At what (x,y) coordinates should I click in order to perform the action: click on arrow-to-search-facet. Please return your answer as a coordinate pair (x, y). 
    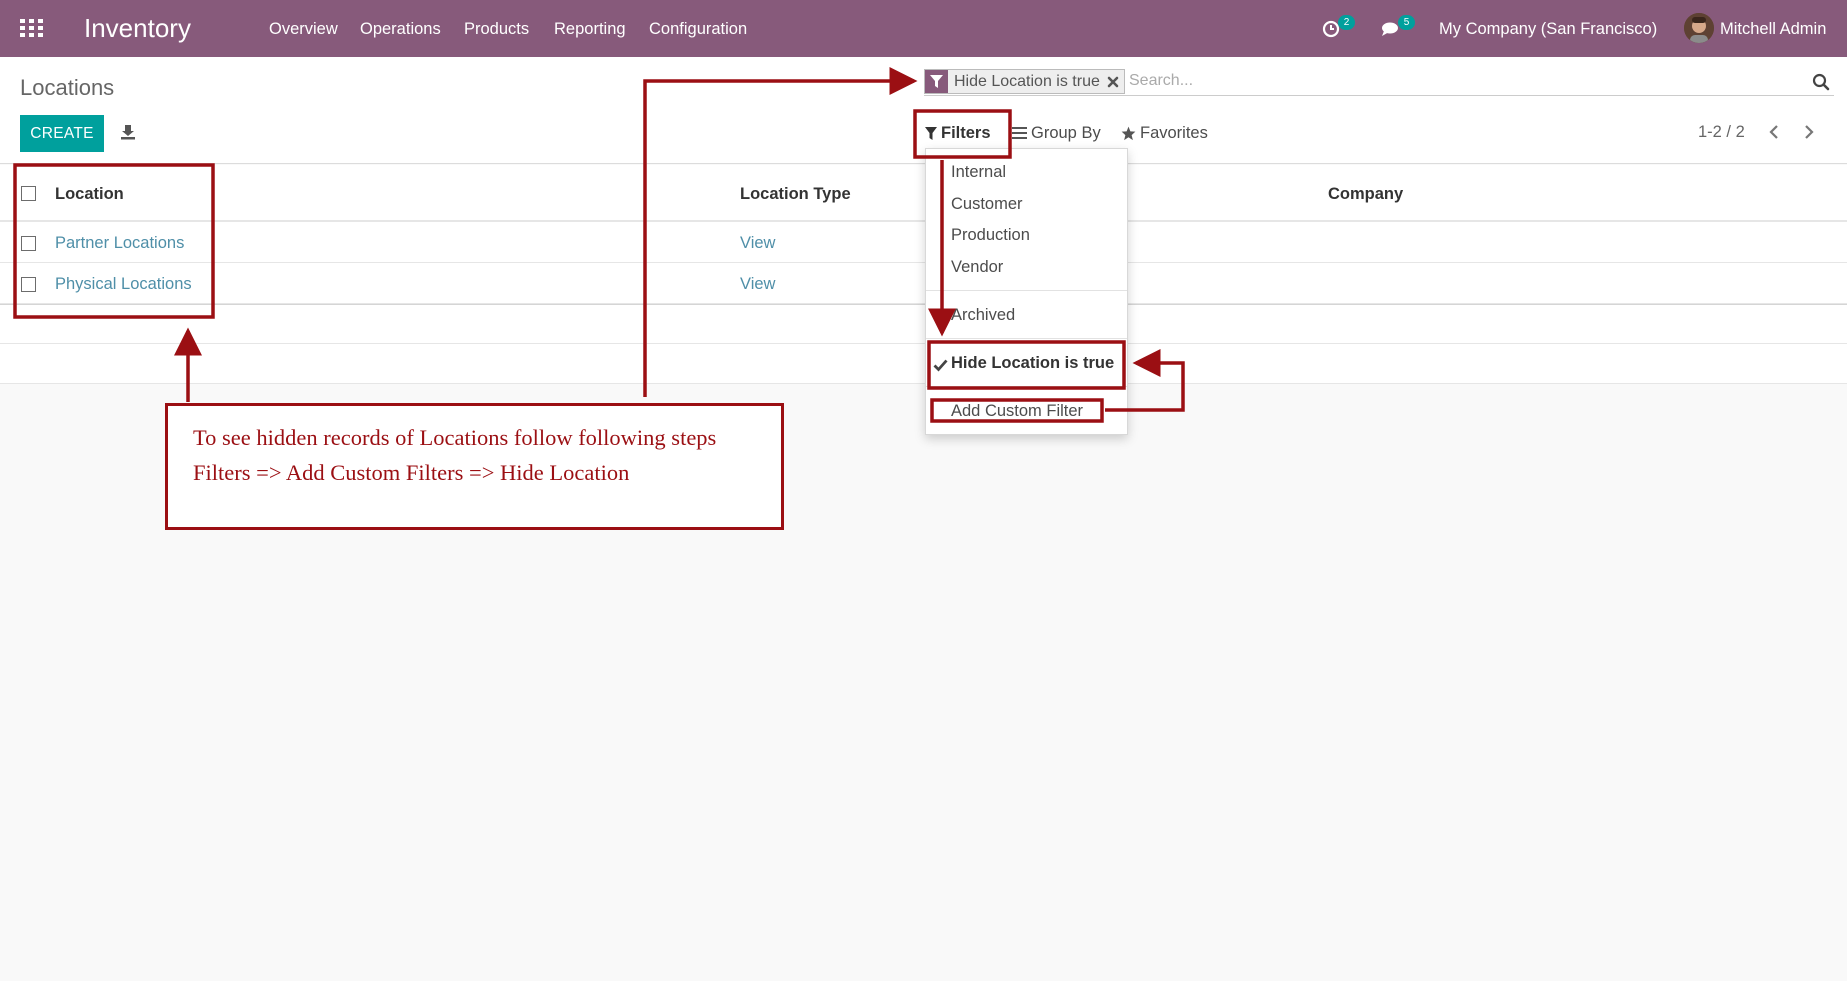
    Looking at the image, I should click on (780, 232).